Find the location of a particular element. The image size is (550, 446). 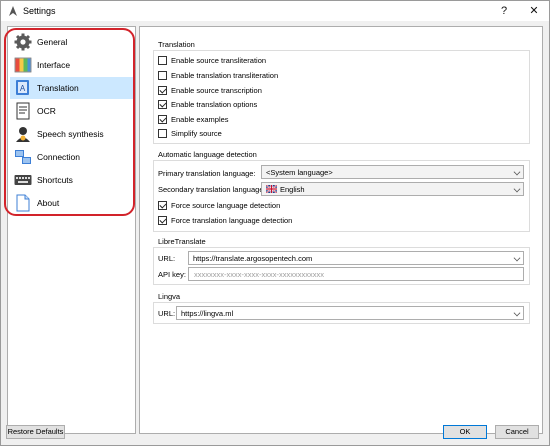

sidebar-item-label: Speech synthesis is located at coordinates (70, 134).